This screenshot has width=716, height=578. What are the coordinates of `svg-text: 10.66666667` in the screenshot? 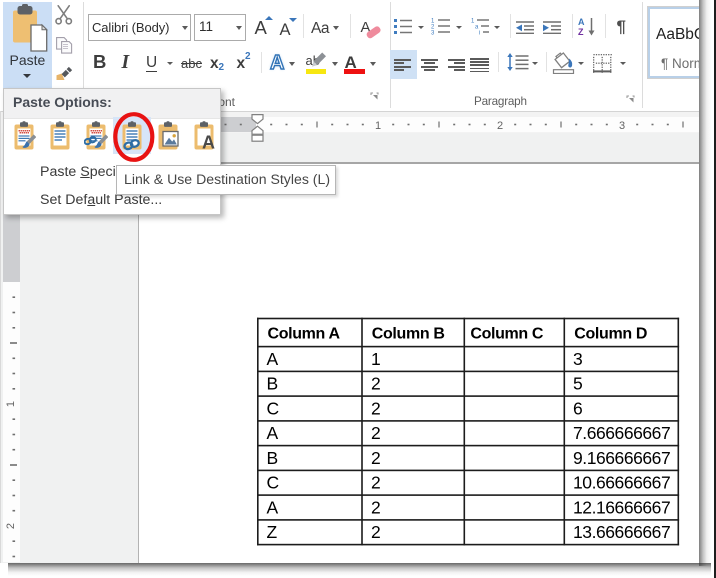 It's located at (621, 483).